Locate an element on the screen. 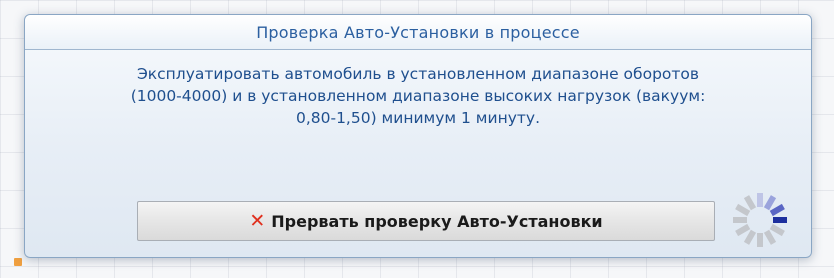 The height and width of the screenshot is (278, 834). background-corner-marker is located at coordinates (18, 262).